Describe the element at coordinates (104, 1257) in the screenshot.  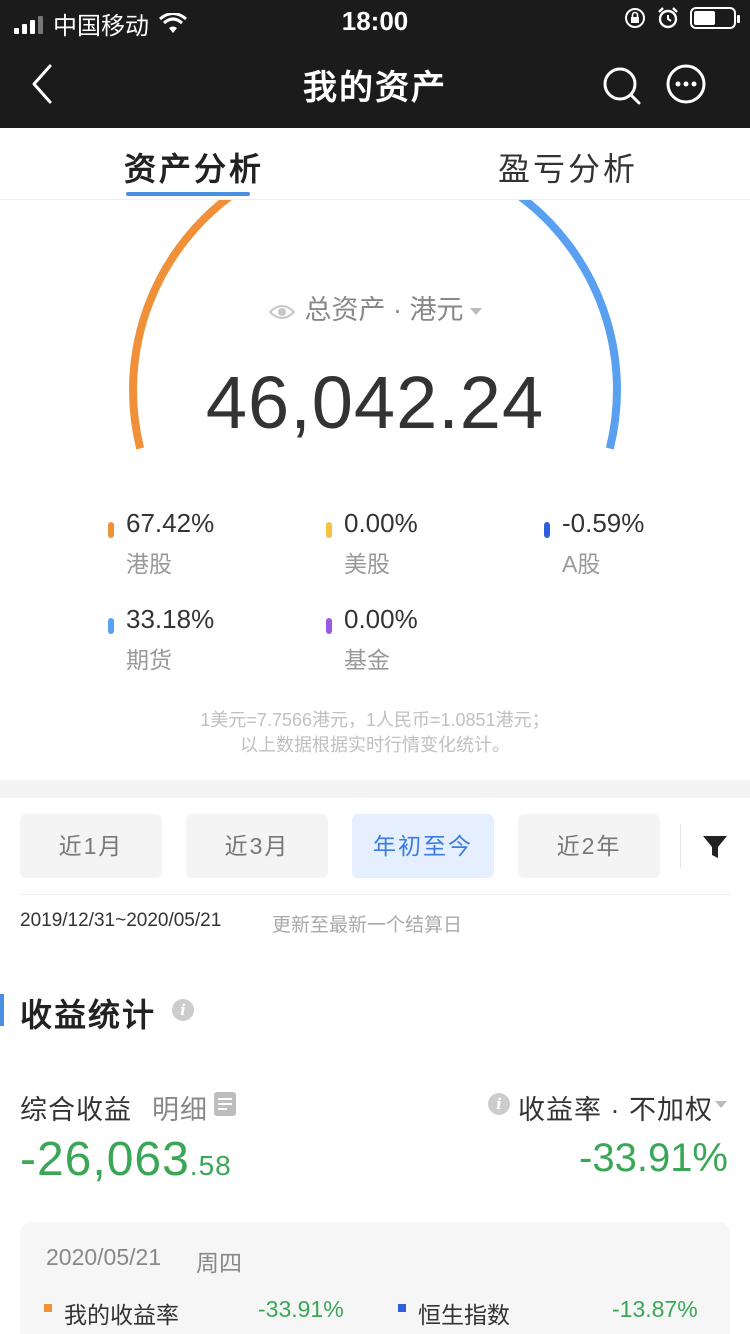
I see `card-date: 2020/05/21` at that location.